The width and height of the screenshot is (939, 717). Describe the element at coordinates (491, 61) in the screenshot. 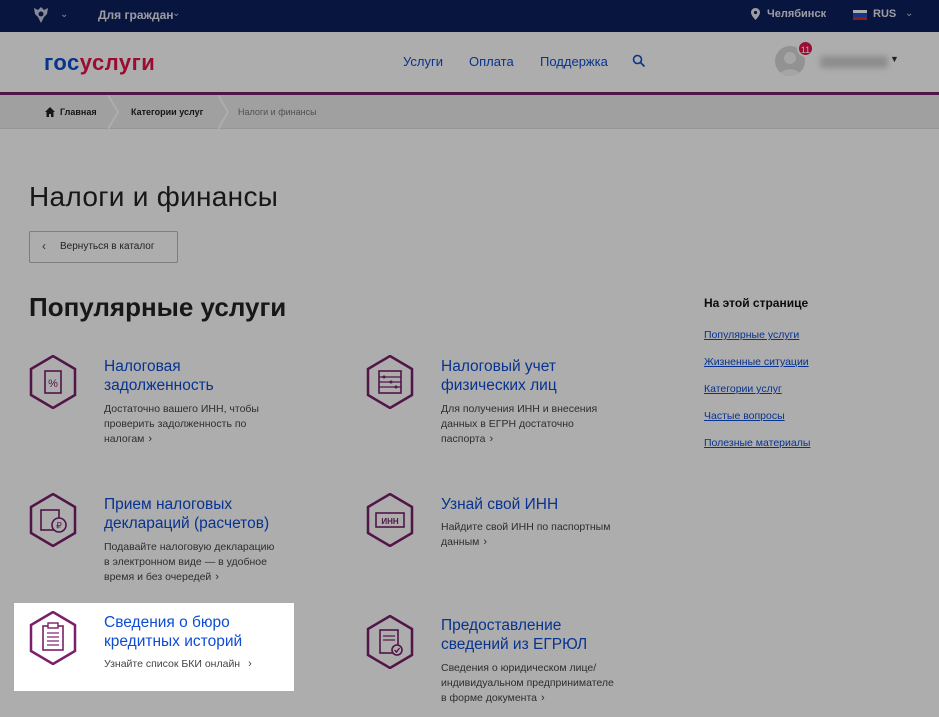

I see `nav-payment: Оплата` at that location.